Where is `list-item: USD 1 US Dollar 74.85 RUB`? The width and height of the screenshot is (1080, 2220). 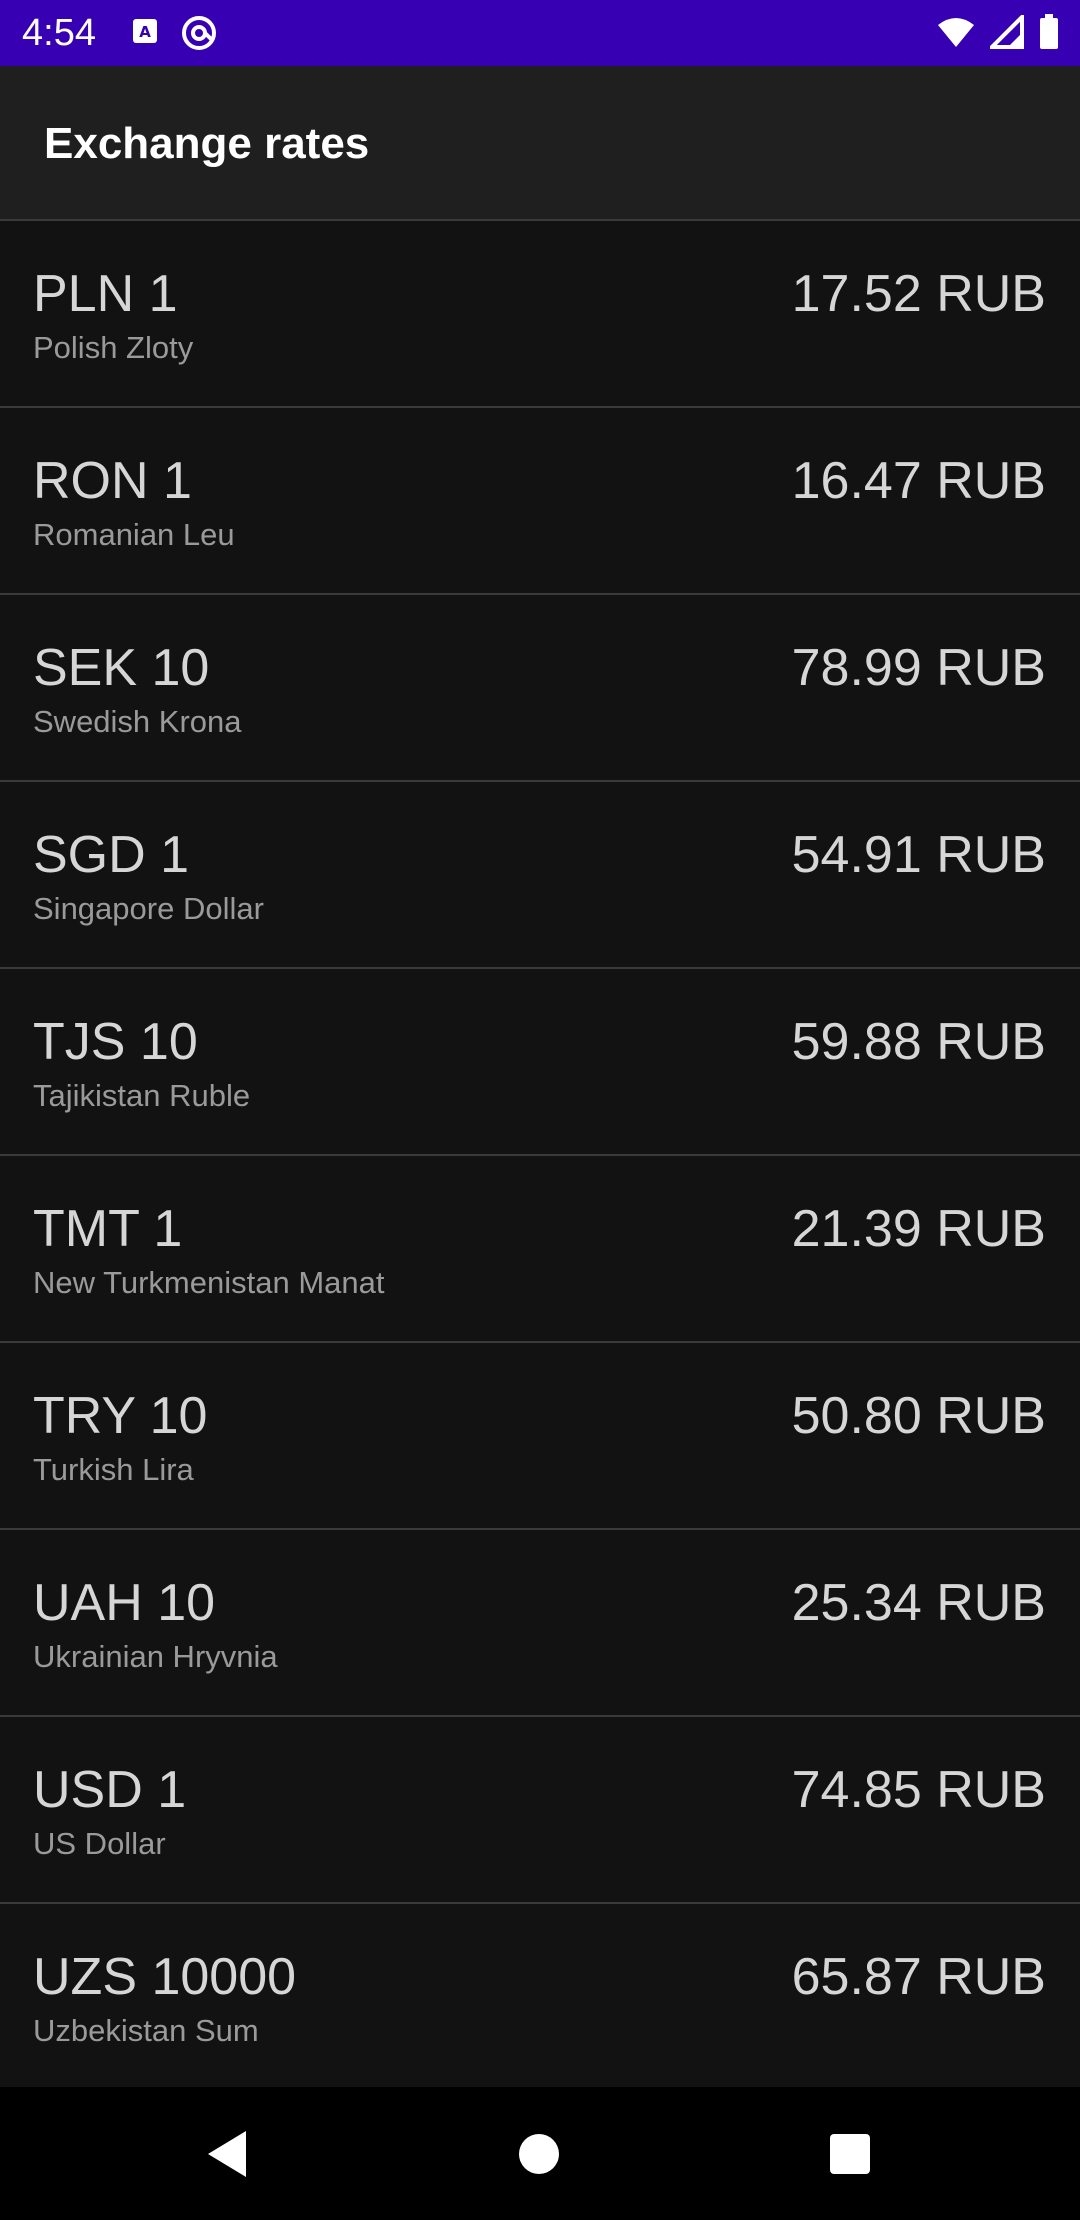
list-item: USD 1 US Dollar 74.85 RUB is located at coordinates (540, 1810).